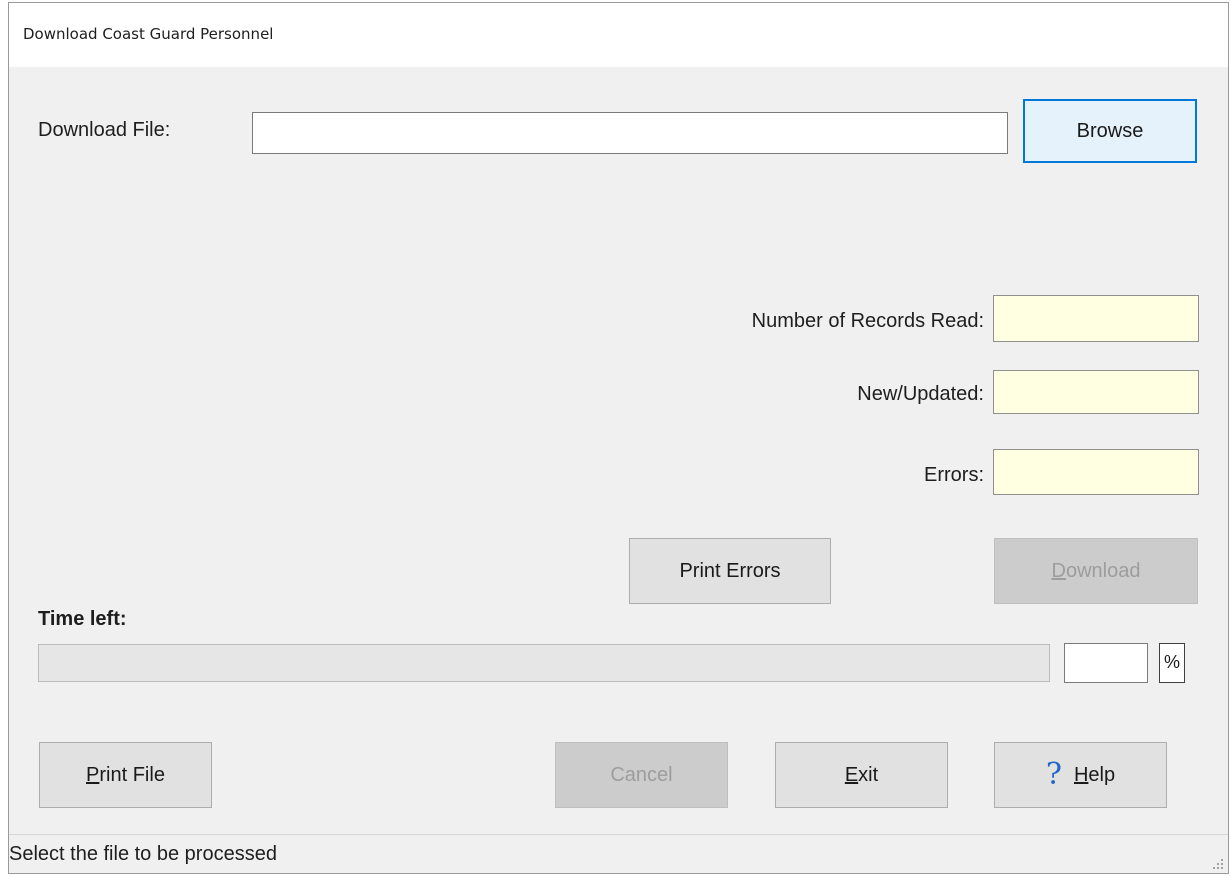 This screenshot has width=1231, height=876. I want to click on download-file-input, so click(630, 133).